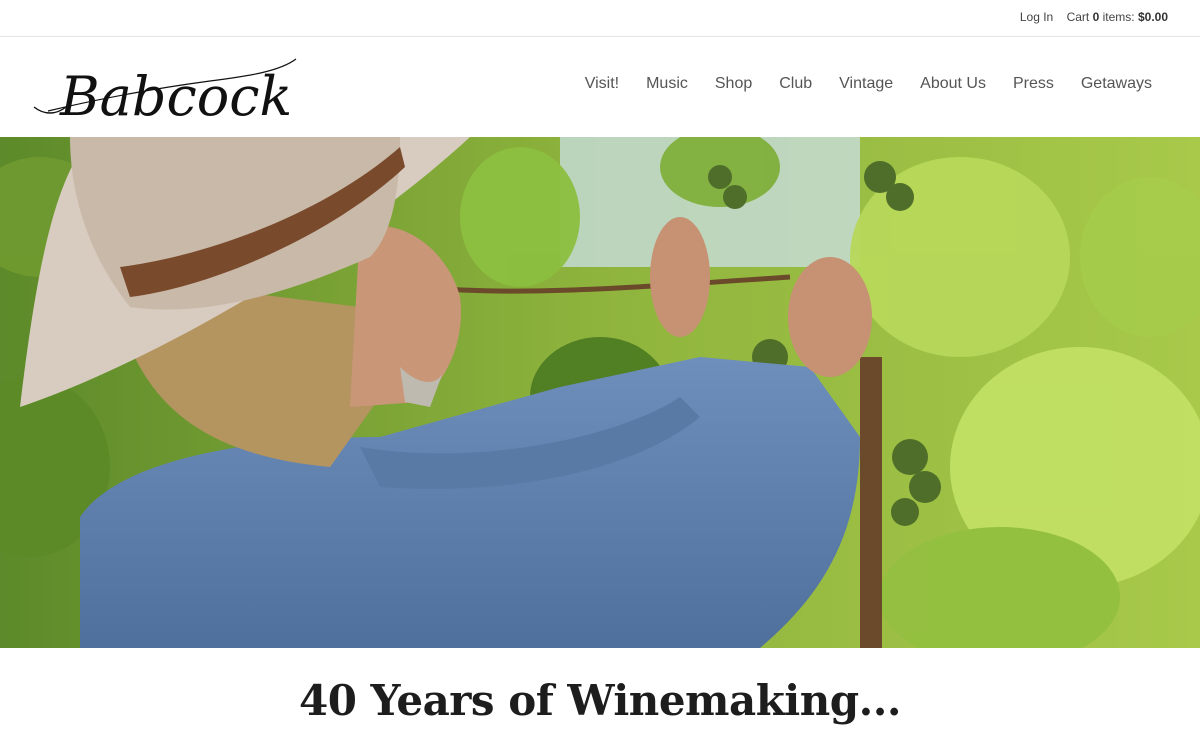 Image resolution: width=1200 pixels, height=740 pixels. What do you see at coordinates (1078, 17) in the screenshot?
I see `cart-label: Cart` at bounding box center [1078, 17].